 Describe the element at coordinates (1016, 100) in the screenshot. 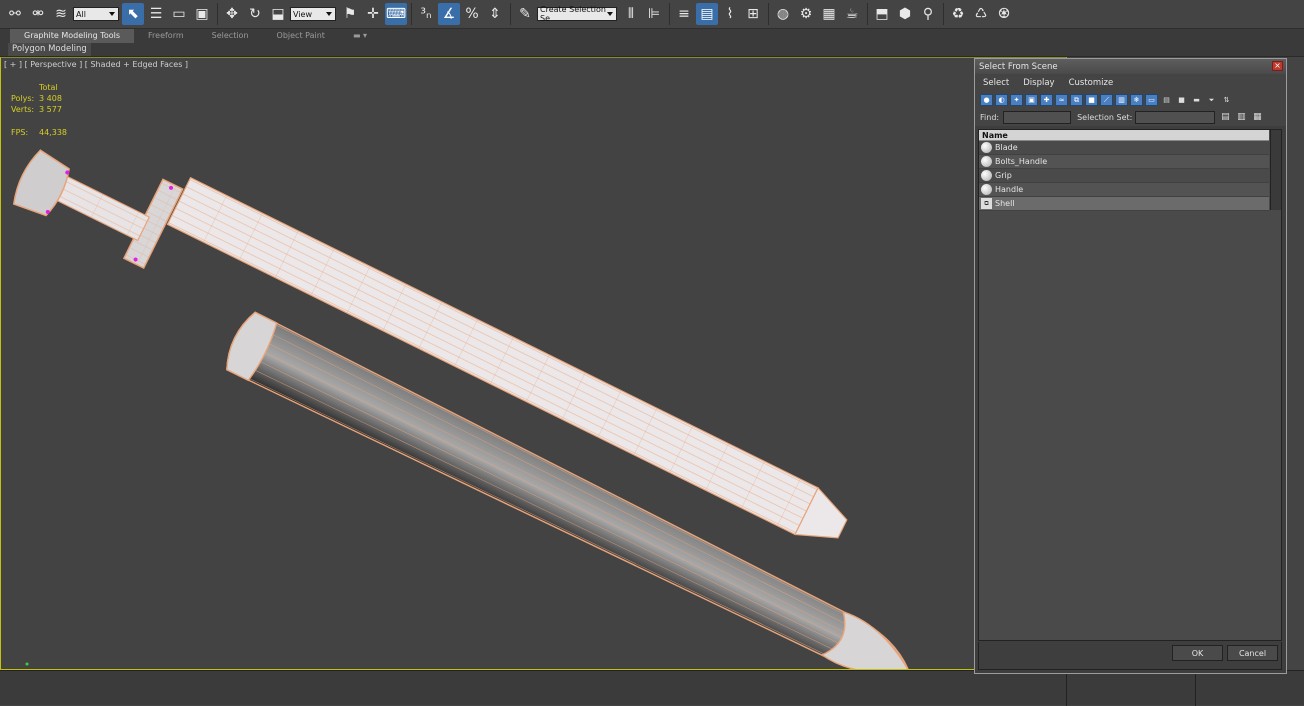

I see `display-lights-icon: ✦` at that location.